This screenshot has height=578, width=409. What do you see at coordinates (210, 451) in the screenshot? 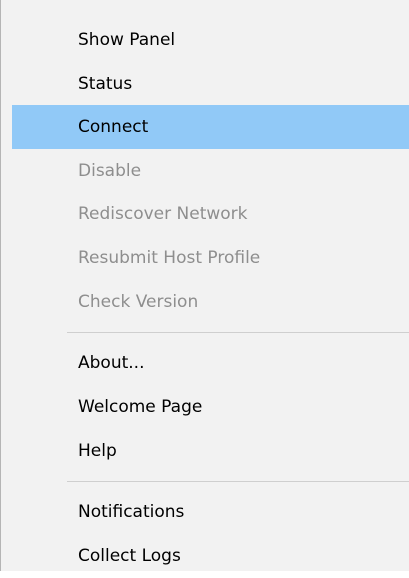
I see `menu-item-help: Help` at bounding box center [210, 451].